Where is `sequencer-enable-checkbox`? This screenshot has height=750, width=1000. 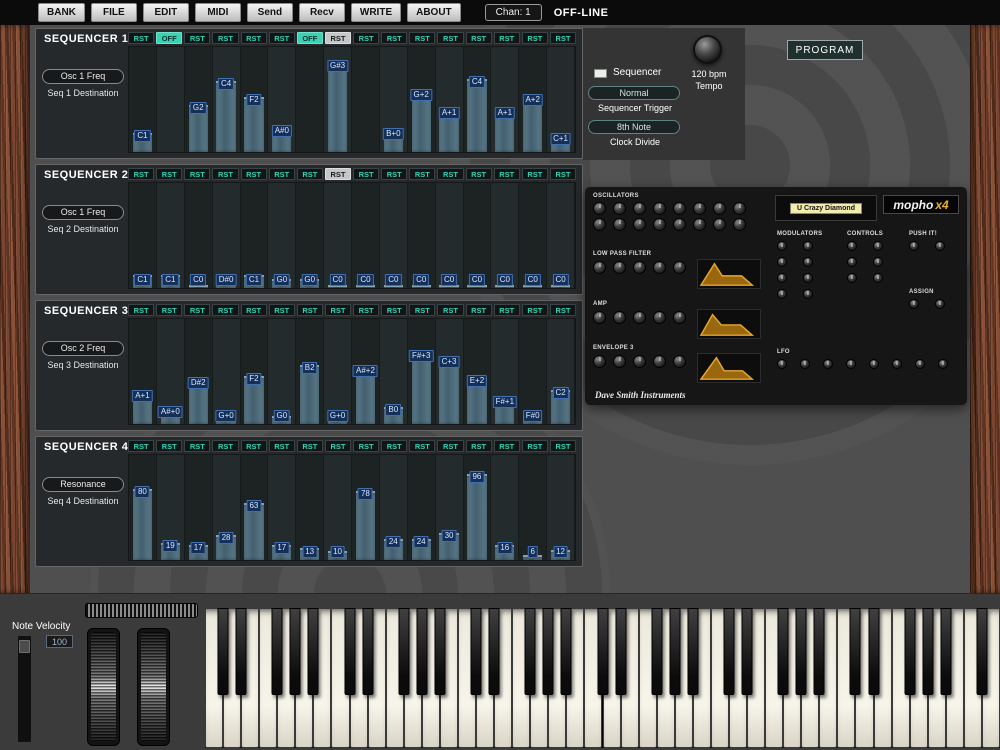
sequencer-enable-checkbox is located at coordinates (600, 73).